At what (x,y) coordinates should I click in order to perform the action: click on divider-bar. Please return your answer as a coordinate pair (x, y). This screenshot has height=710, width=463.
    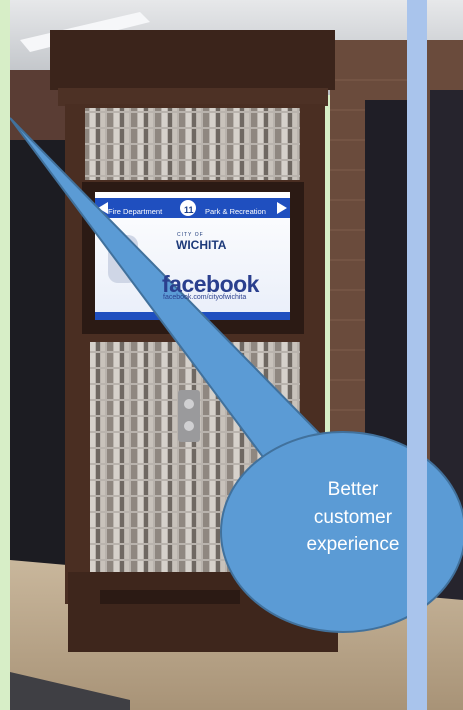
    Looking at the image, I should click on (417, 355).